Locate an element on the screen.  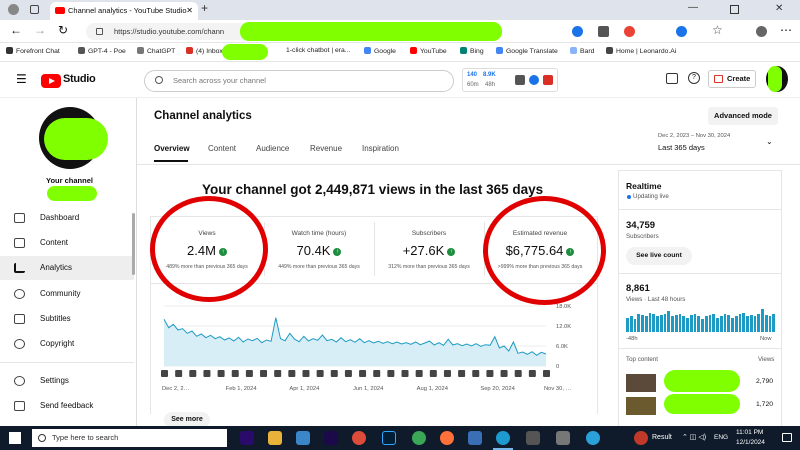
explorer-icon is located at coordinates (275, 438).